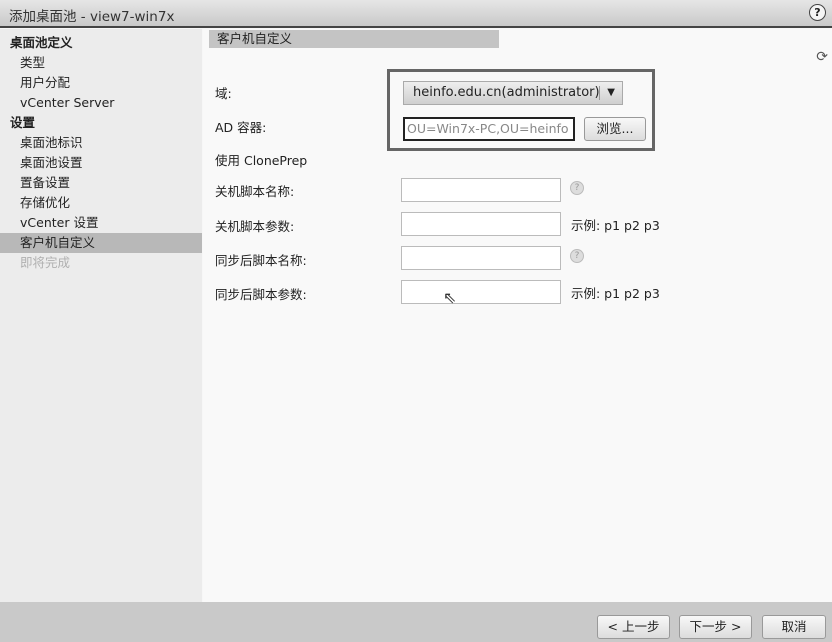  What do you see at coordinates (599, 93) in the screenshot?
I see `dropdown-separator` at bounding box center [599, 93].